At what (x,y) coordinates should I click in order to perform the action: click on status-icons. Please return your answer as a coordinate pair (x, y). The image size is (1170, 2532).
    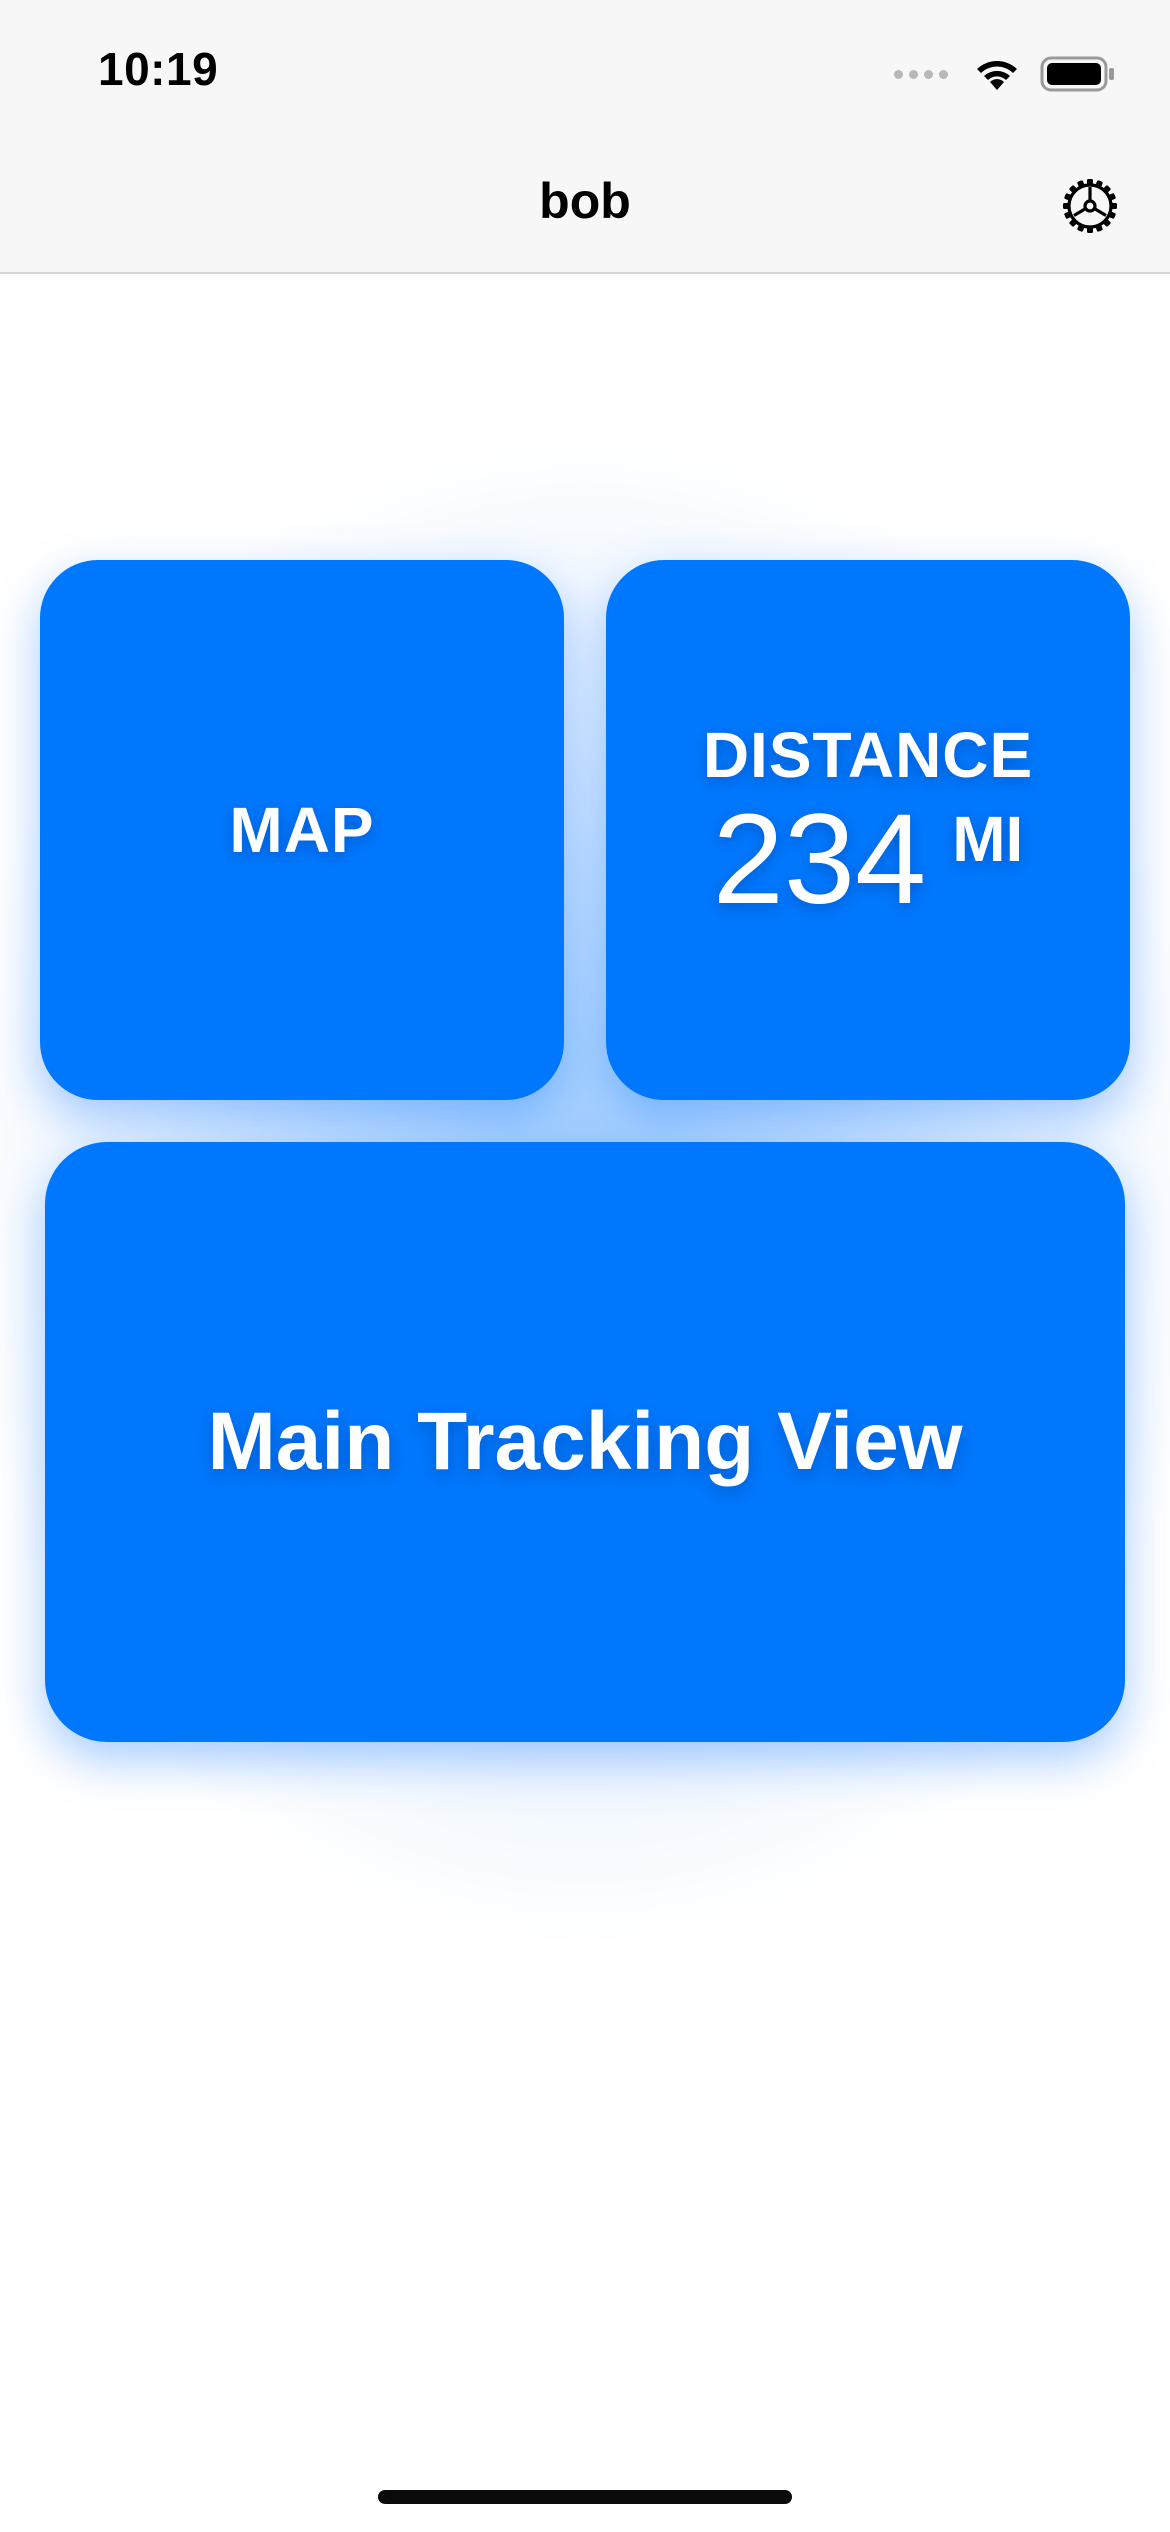
    Looking at the image, I should click on (1005, 74).